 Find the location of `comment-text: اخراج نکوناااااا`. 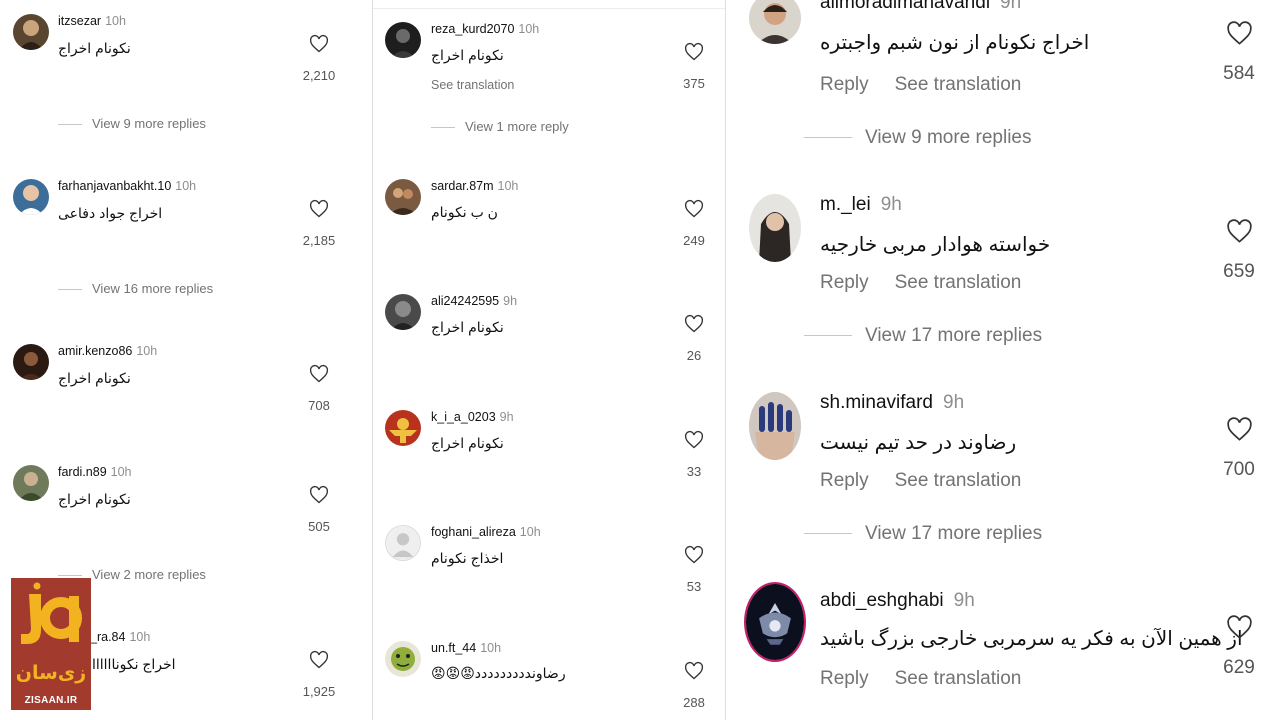

comment-text: اخراج نکوناااااا is located at coordinates (134, 664).